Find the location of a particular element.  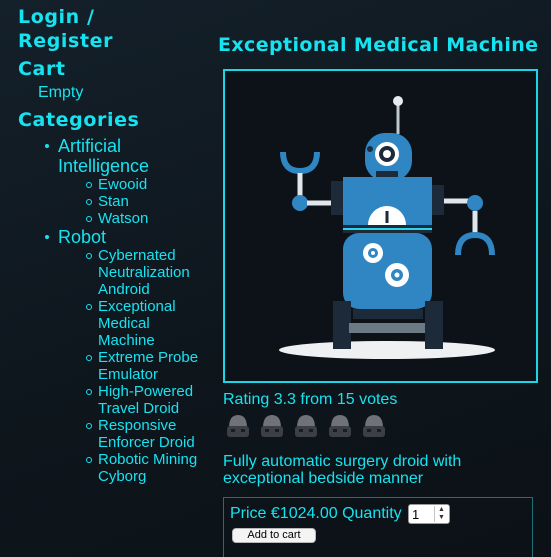

category-link-robot: Robot is located at coordinates (133, 237).